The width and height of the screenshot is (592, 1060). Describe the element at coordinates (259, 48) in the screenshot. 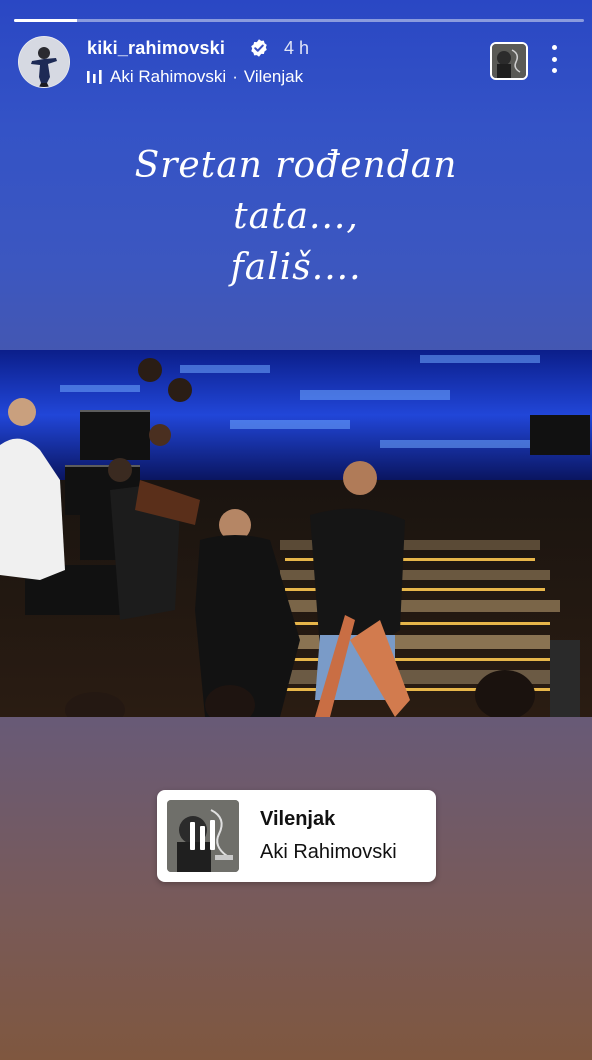

I see `verified-badge-icon` at that location.